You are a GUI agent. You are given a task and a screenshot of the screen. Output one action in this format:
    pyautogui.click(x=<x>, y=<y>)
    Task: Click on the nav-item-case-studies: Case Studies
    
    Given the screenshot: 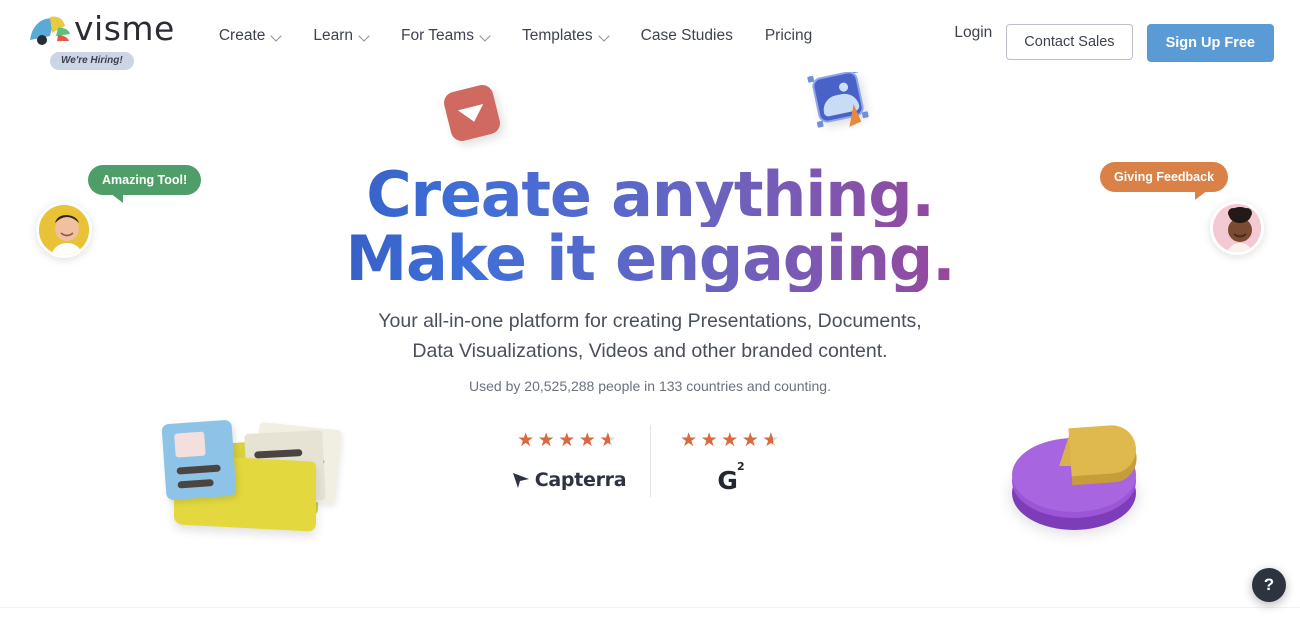 What is the action you would take?
    pyautogui.click(x=687, y=36)
    